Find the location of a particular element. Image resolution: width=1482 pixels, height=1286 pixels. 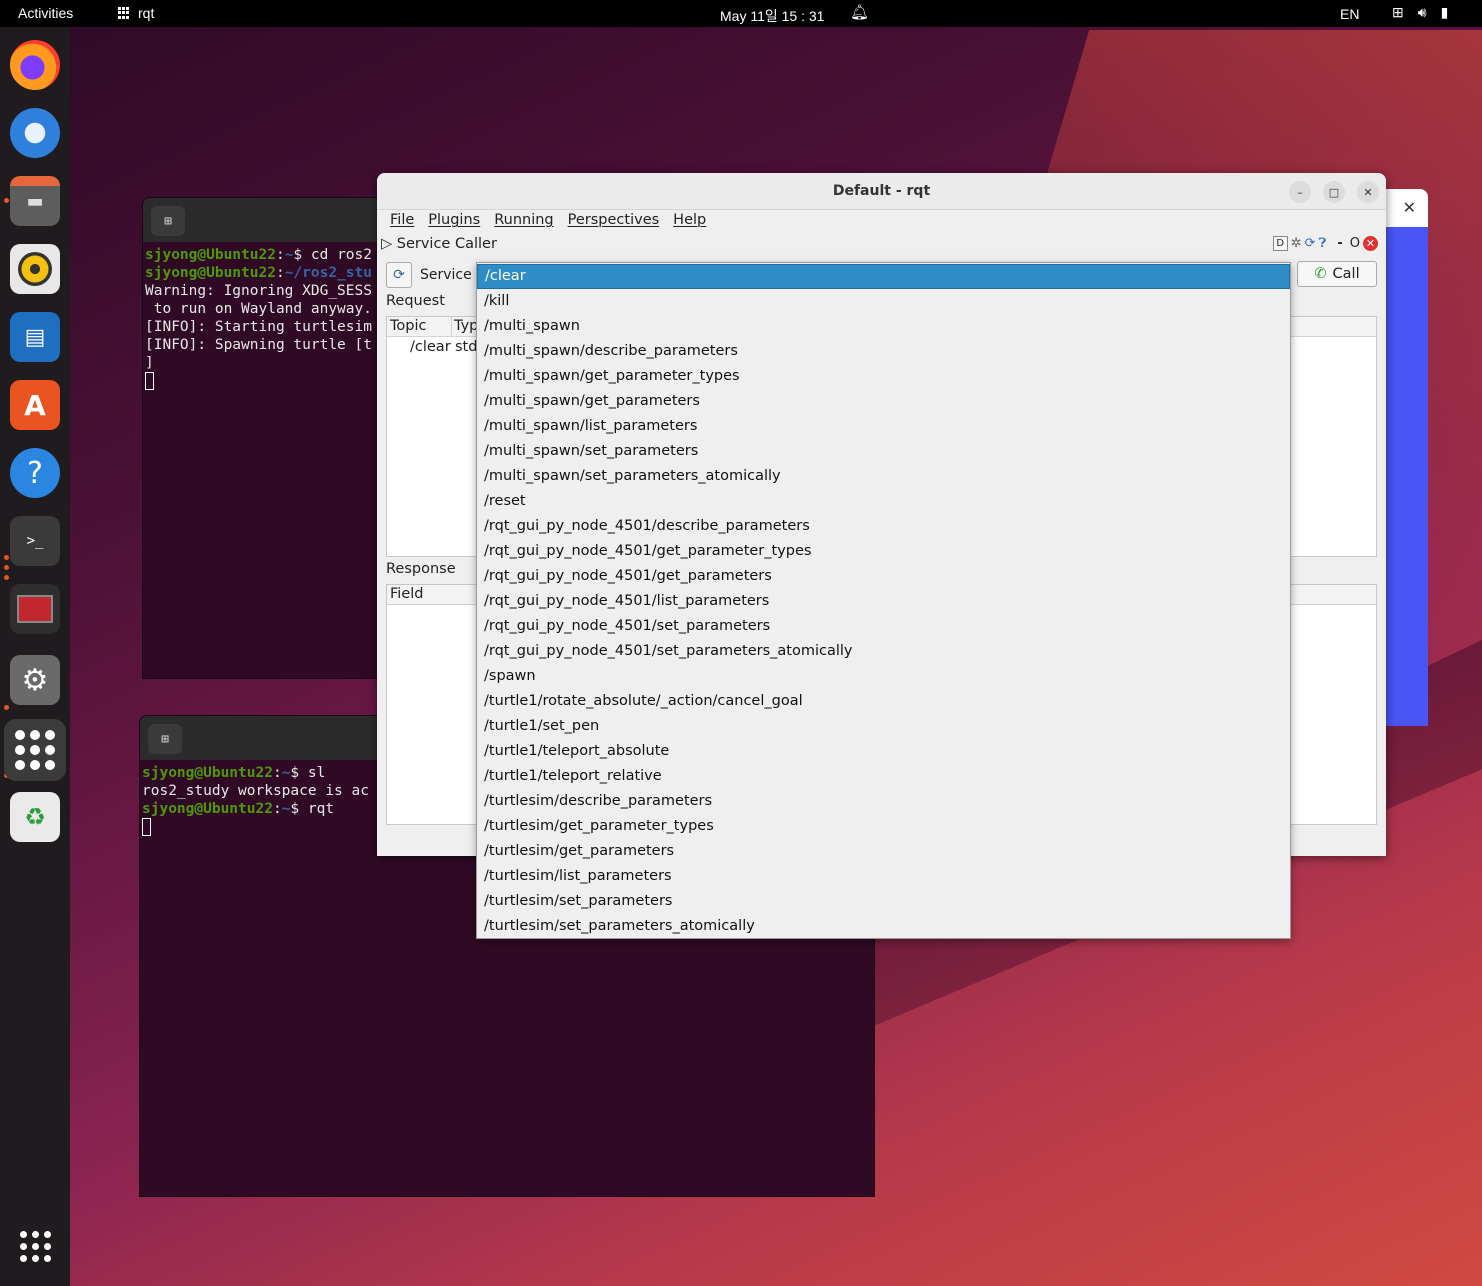

bell-icon: 🔔︎ is located at coordinates (859, 12).